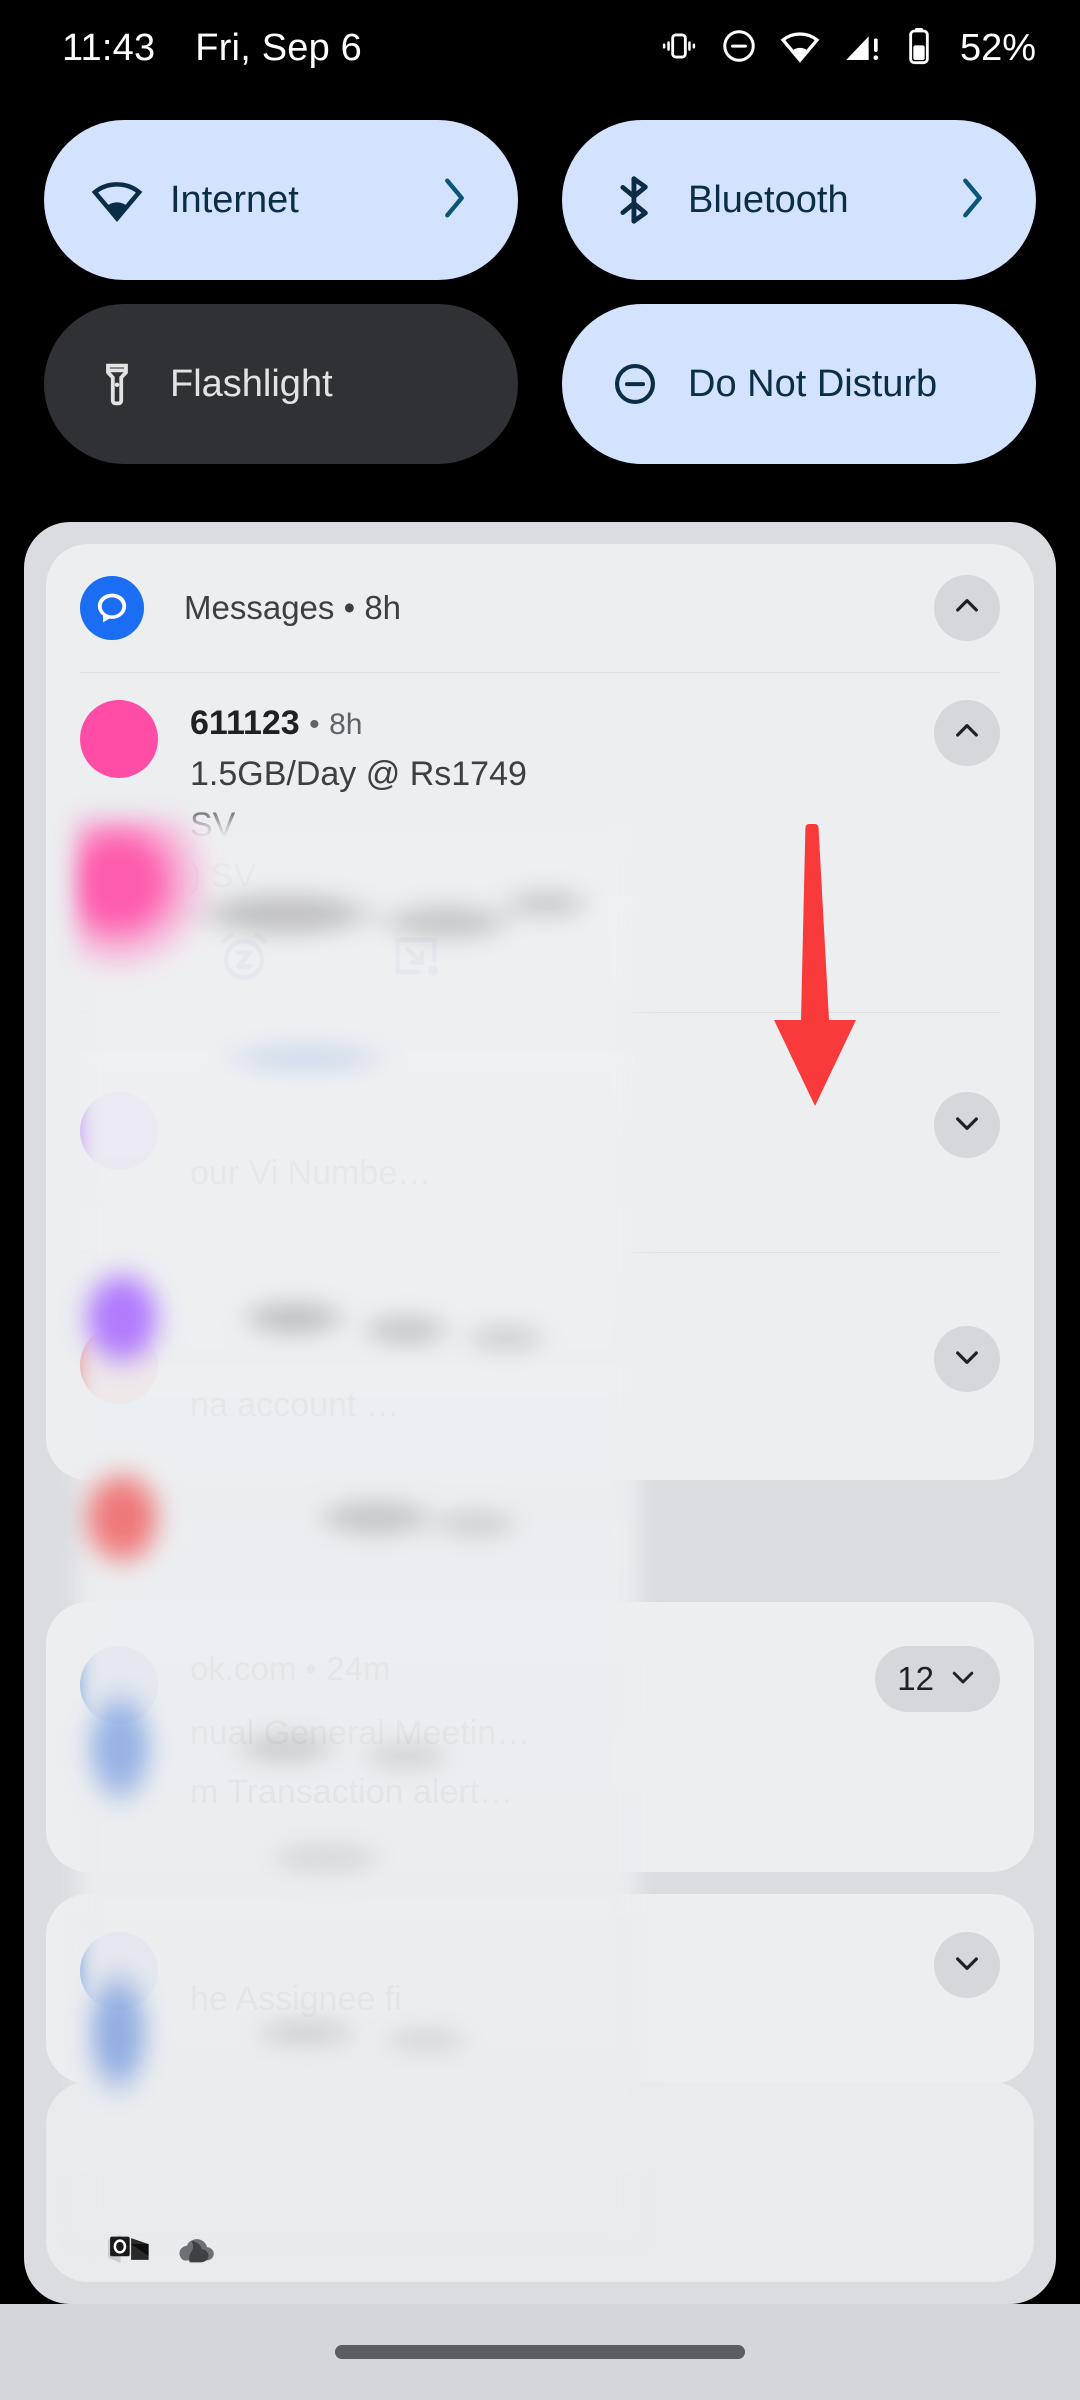  Describe the element at coordinates (162, 2251) in the screenshot. I see `silent-section-app-icons` at that location.